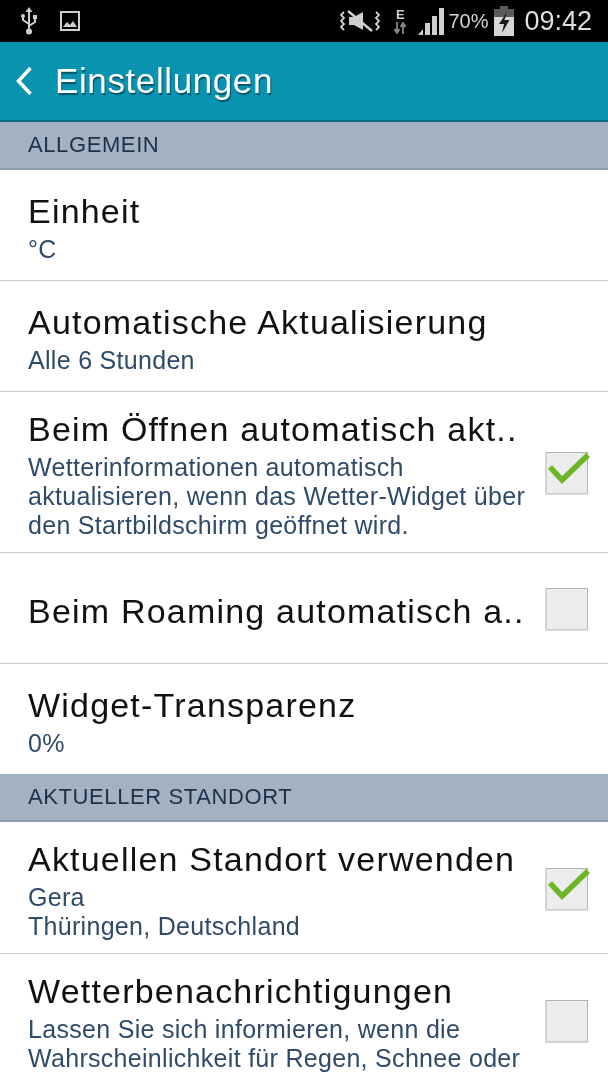 The image size is (608, 1080). What do you see at coordinates (193, 705) in the screenshot?
I see `setting-title: Widget-Transparenz` at bounding box center [193, 705].